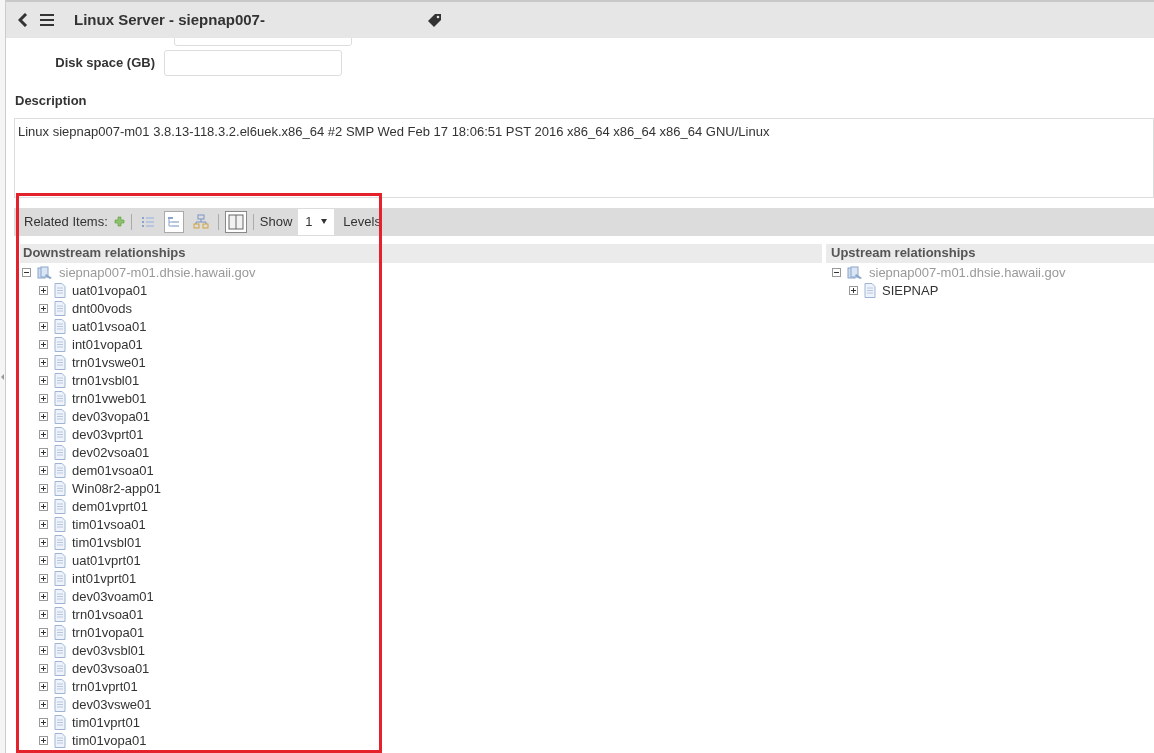  What do you see at coordinates (47, 20) in the screenshot?
I see `menu-icon` at bounding box center [47, 20].